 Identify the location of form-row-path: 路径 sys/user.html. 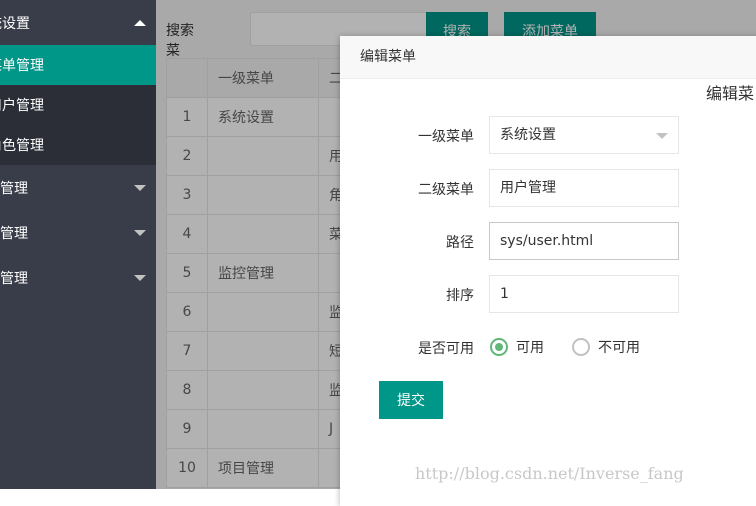
(548, 241).